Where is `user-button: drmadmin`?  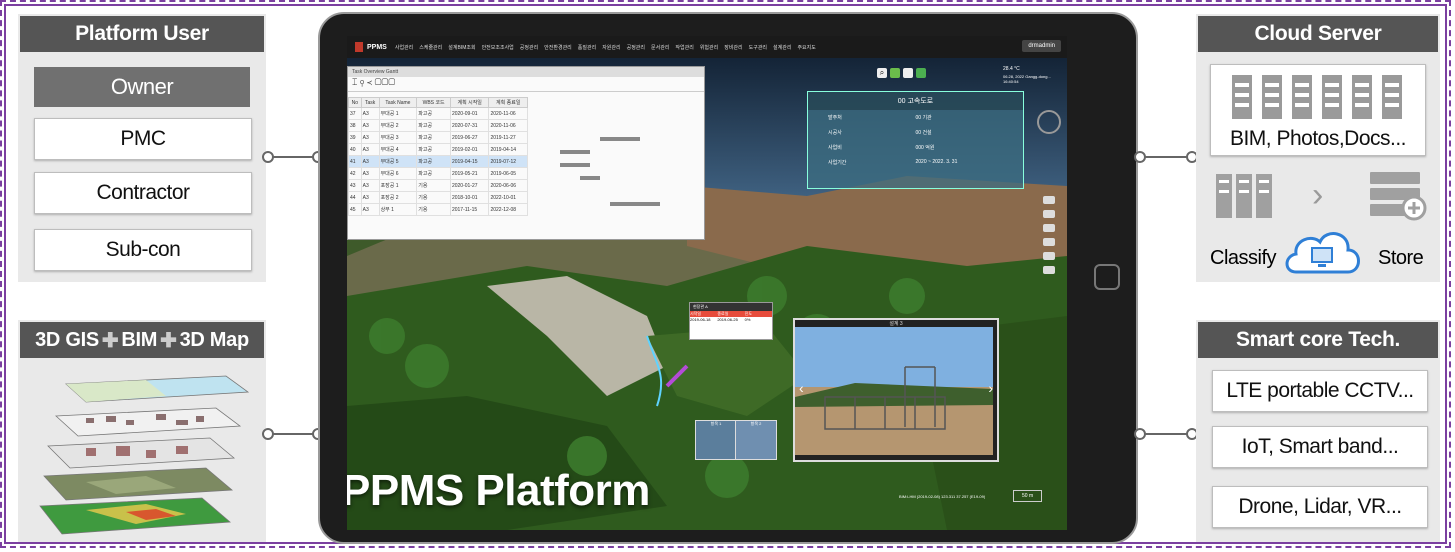
user-button: drmadmin is located at coordinates (1041, 46).